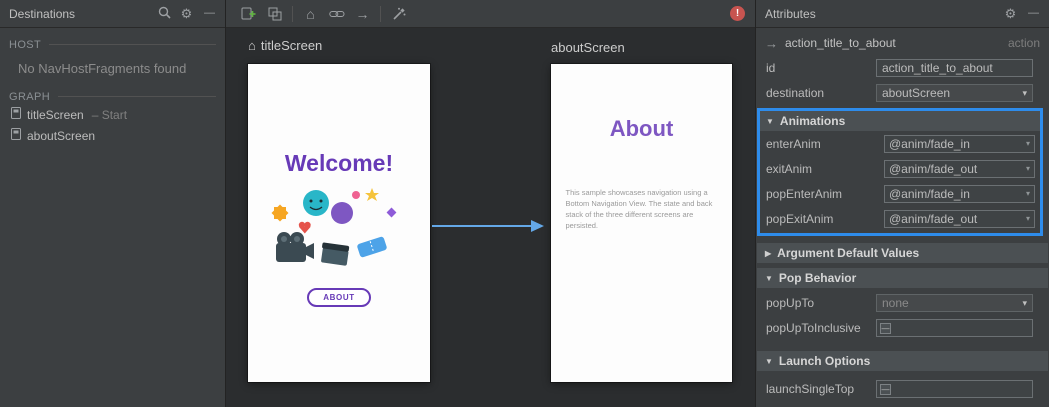 The image size is (1049, 407). What do you see at coordinates (954, 328) in the screenshot?
I see `popuptoinclusive-field: —` at bounding box center [954, 328].